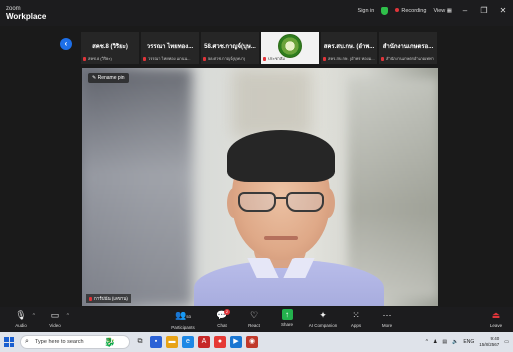 This screenshot has height=352, width=513. What do you see at coordinates (59, 342) in the screenshot?
I see `search-placeholder: Type here to search` at bounding box center [59, 342].